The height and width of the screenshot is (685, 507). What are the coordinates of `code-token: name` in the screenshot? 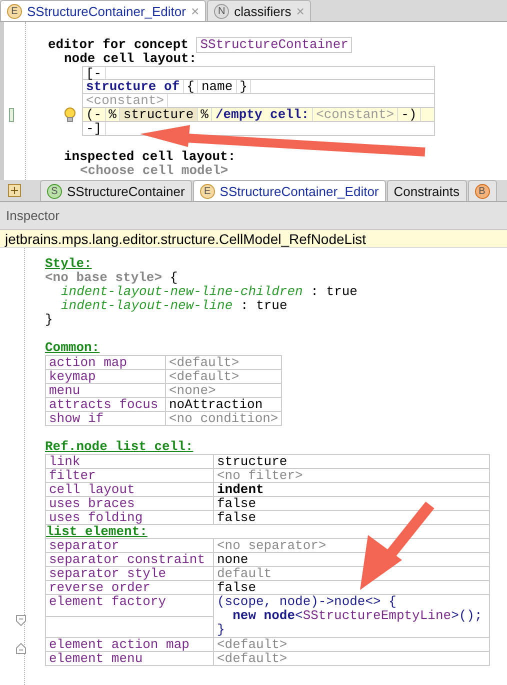 It's located at (217, 86).